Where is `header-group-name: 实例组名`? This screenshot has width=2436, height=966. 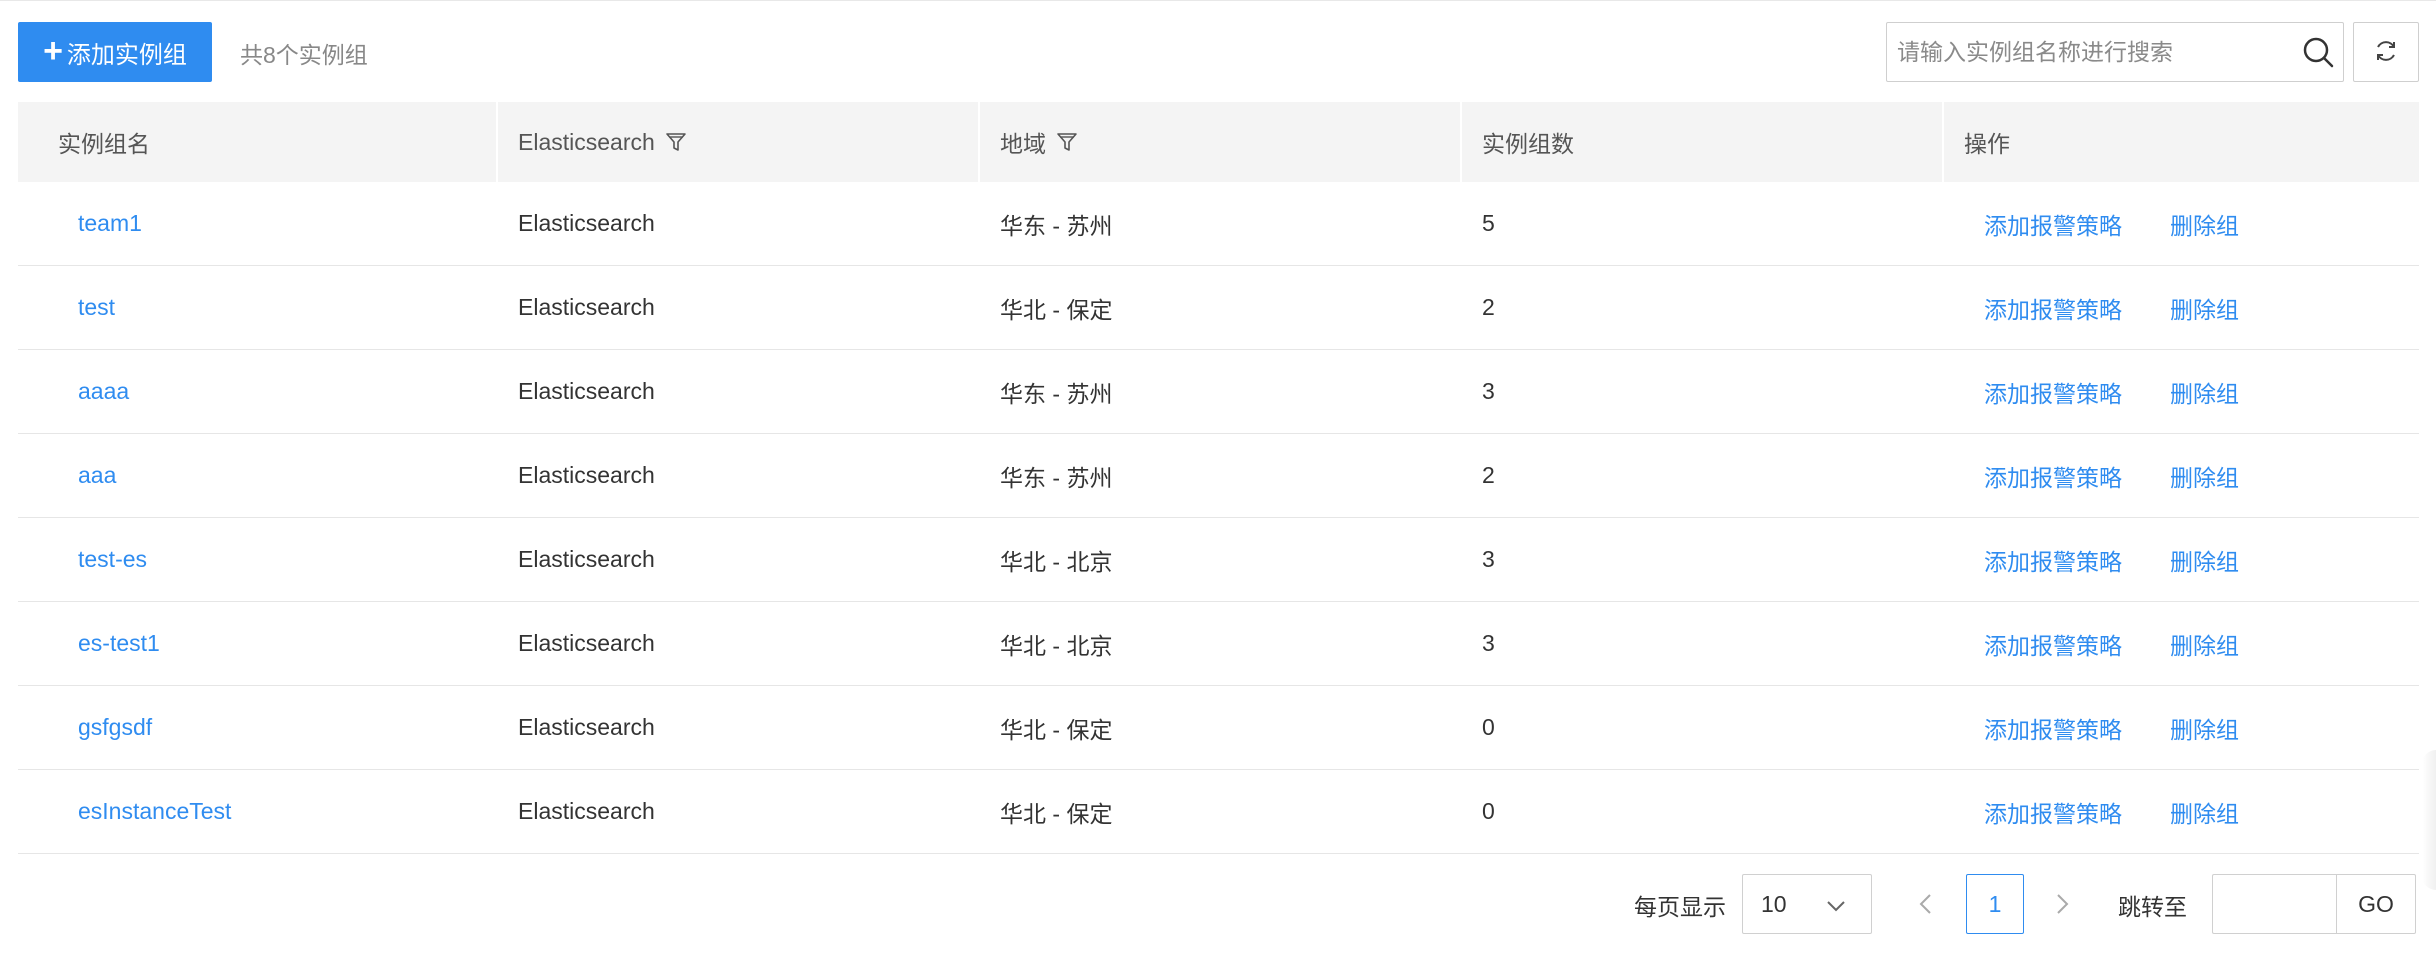
header-group-name: 实例组名 is located at coordinates (258, 142).